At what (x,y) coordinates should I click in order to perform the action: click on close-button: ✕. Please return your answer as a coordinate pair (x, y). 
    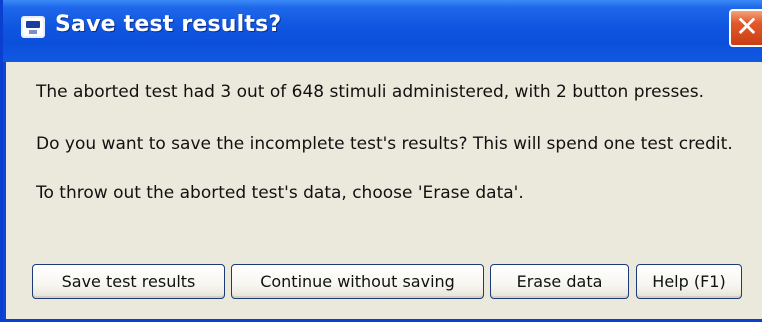
    Looking at the image, I should click on (745, 28).